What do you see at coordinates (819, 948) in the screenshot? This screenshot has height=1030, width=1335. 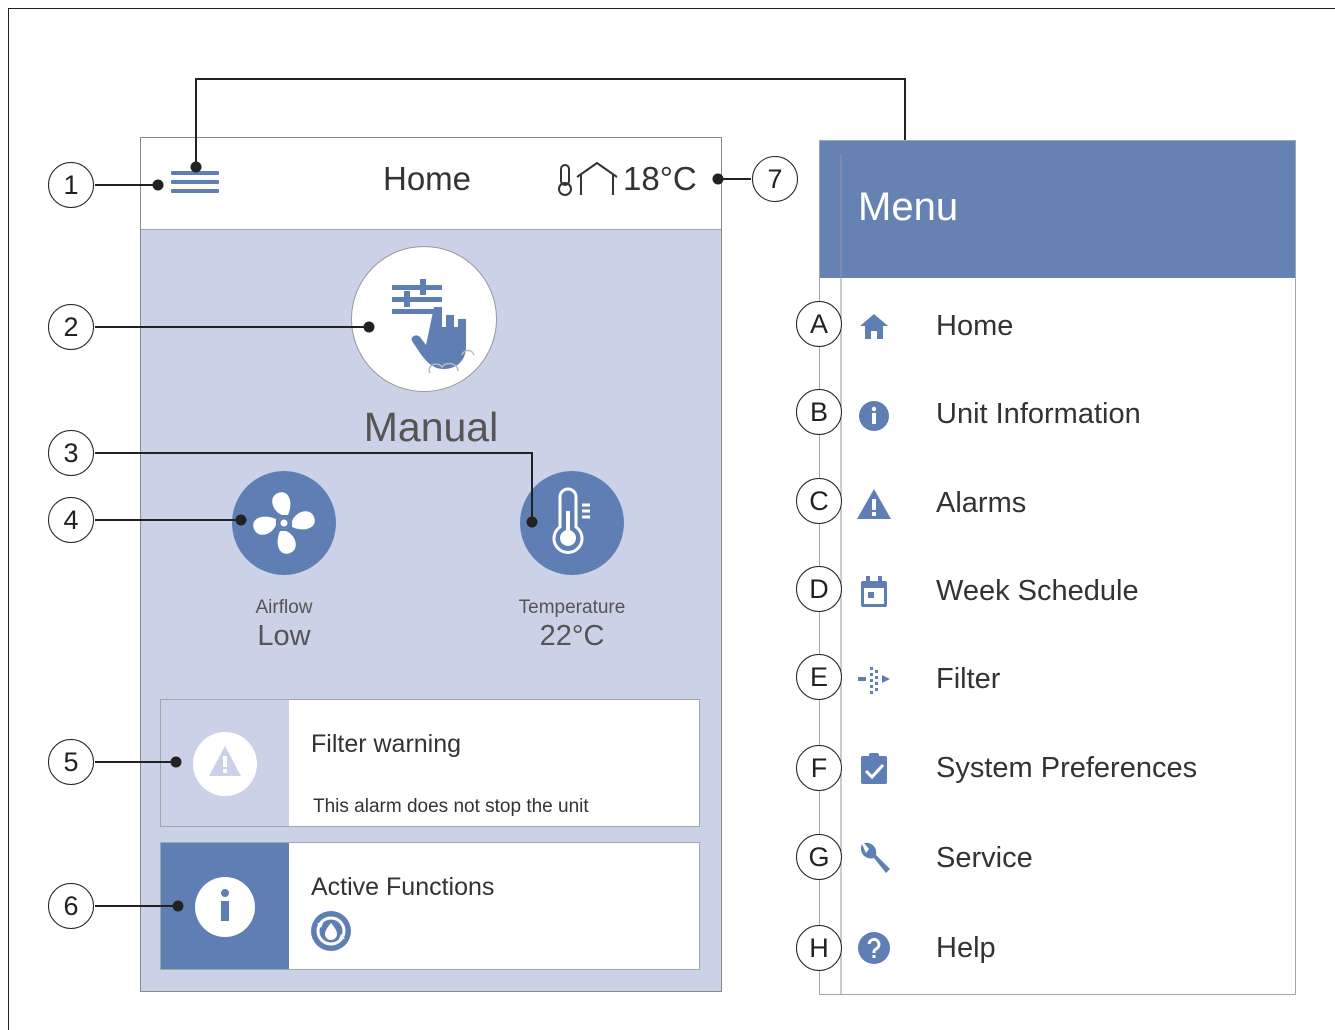 I see `menu-callout-h: H` at bounding box center [819, 948].